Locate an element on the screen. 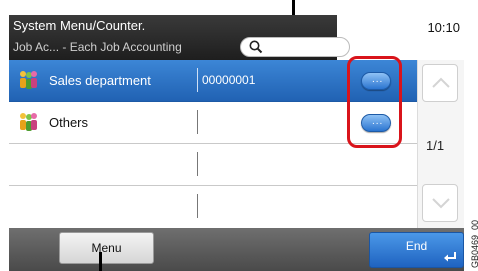  header-right: 10:10 is located at coordinates (400, 37).